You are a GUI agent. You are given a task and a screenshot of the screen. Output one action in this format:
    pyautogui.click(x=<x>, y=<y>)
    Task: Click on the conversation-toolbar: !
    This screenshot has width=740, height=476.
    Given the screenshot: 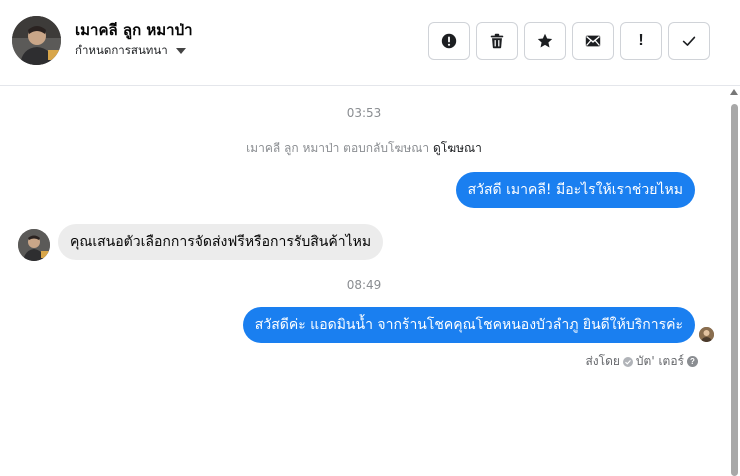 What is the action you would take?
    pyautogui.click(x=569, y=41)
    